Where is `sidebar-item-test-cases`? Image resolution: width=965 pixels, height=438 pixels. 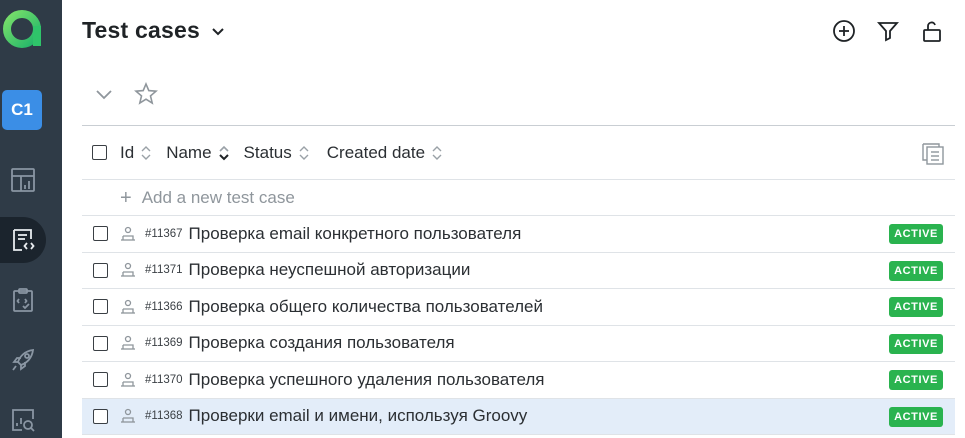 sidebar-item-test-cases is located at coordinates (23, 240).